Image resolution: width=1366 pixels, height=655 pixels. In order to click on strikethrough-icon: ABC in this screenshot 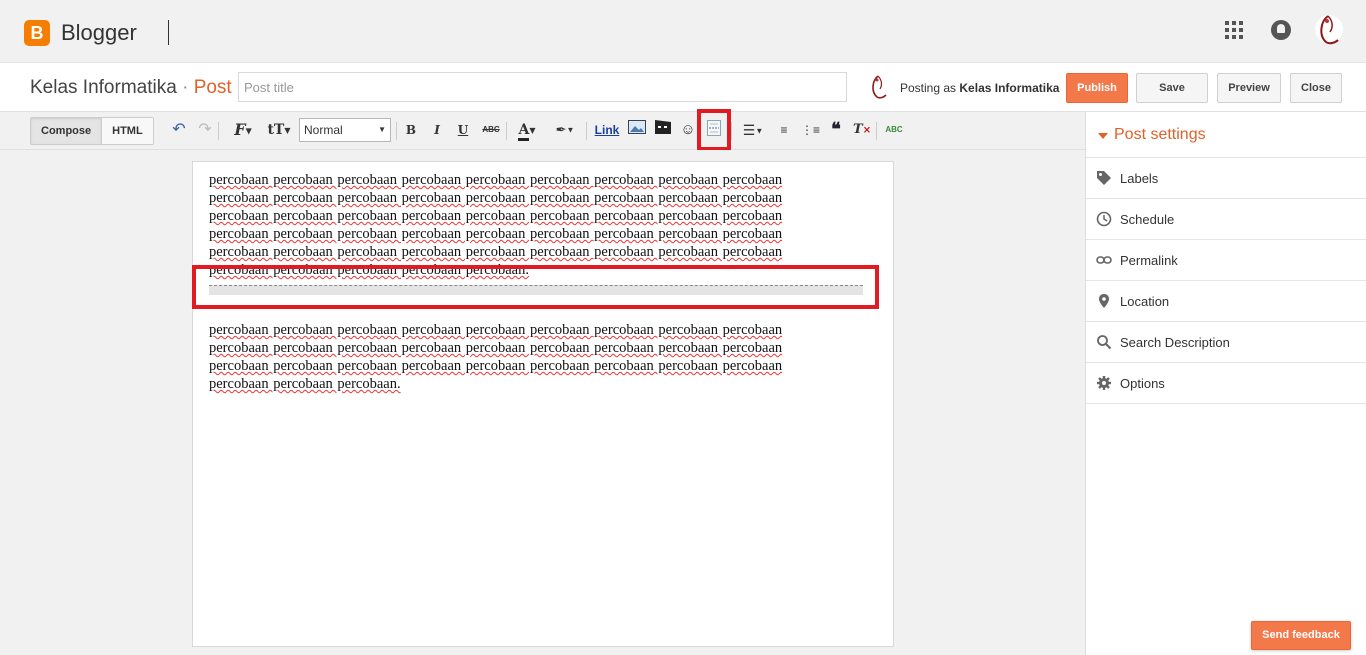, I will do `click(491, 130)`.